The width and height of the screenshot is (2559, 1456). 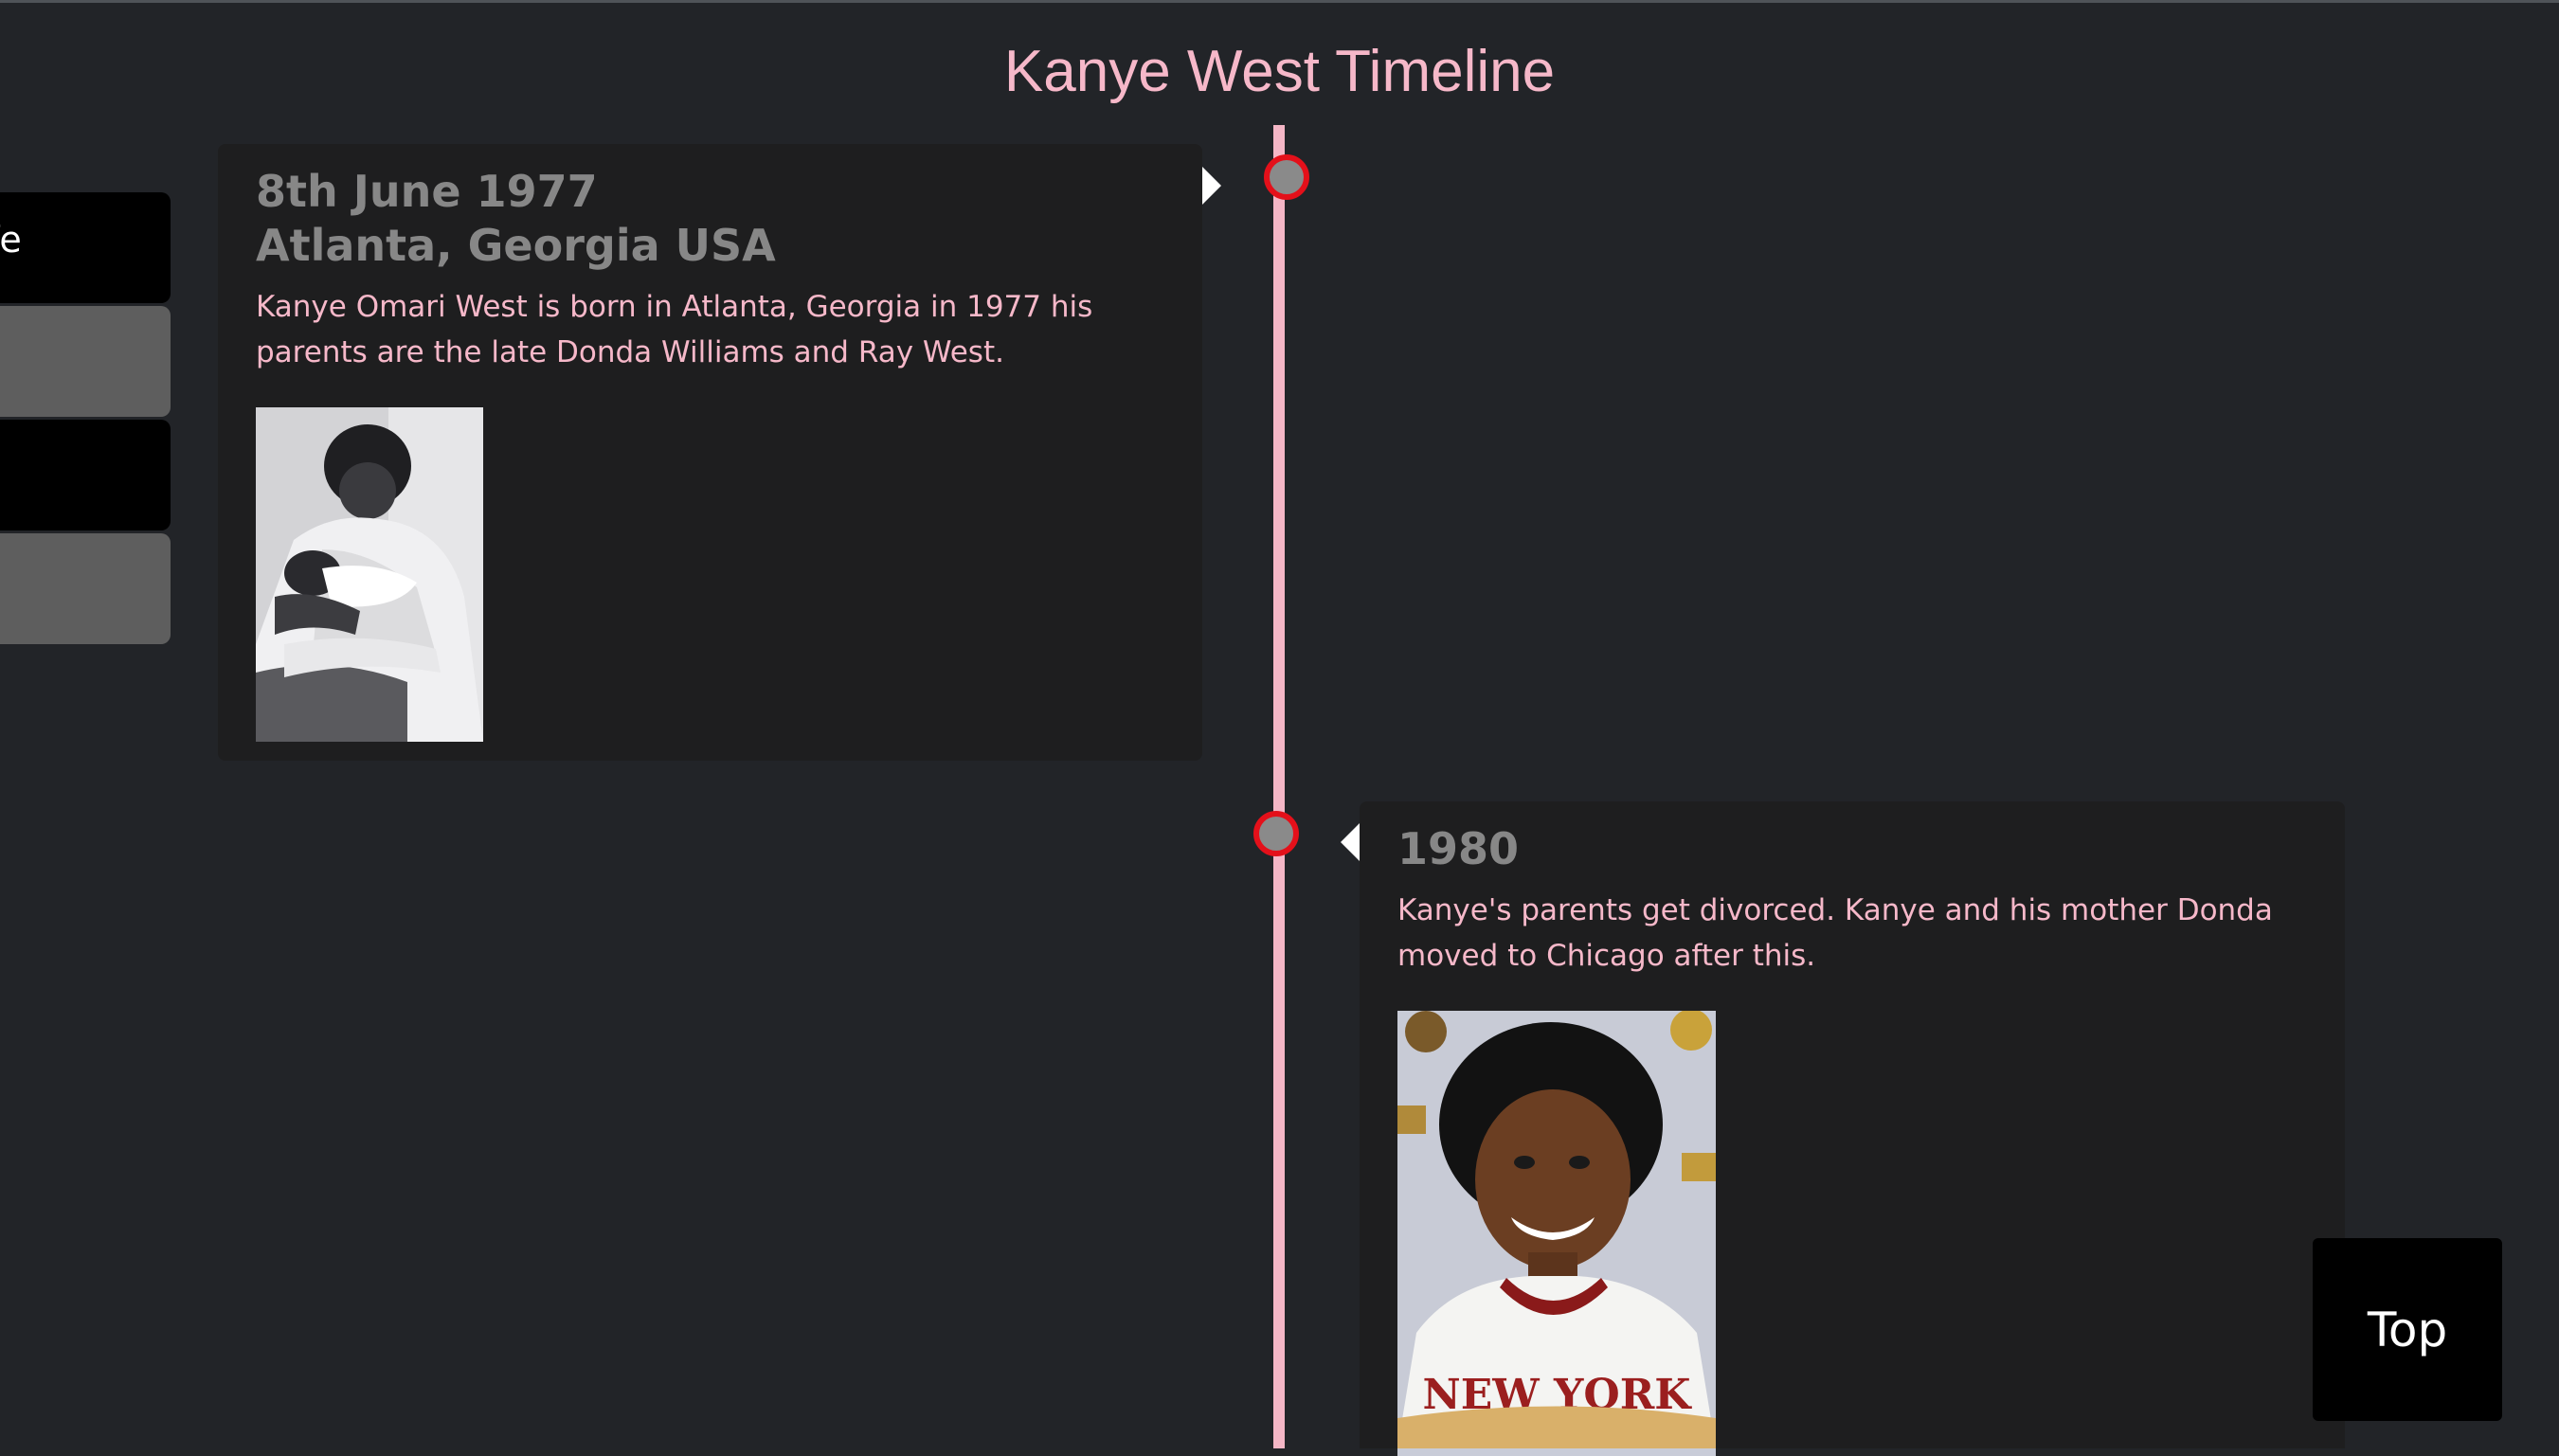 What do you see at coordinates (11, 240) in the screenshot?
I see `side-nav-item-label: fe` at bounding box center [11, 240].